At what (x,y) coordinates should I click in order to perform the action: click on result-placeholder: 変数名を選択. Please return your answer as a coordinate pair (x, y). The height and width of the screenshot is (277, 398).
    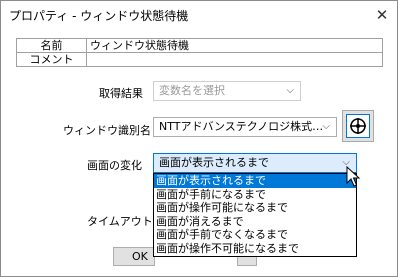
    Looking at the image, I should click on (192, 90).